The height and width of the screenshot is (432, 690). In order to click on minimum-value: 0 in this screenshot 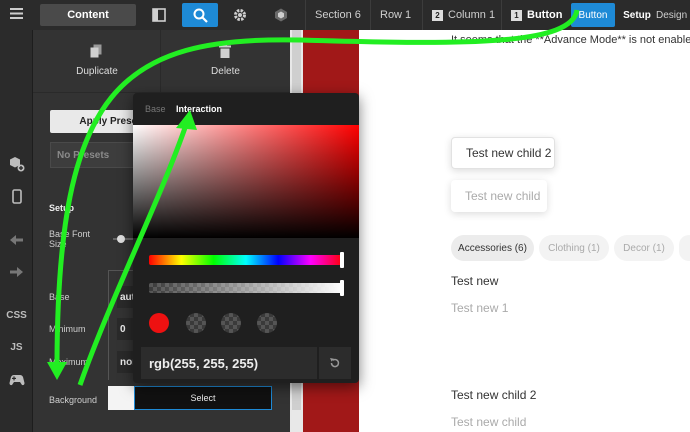, I will do `click(123, 329)`.